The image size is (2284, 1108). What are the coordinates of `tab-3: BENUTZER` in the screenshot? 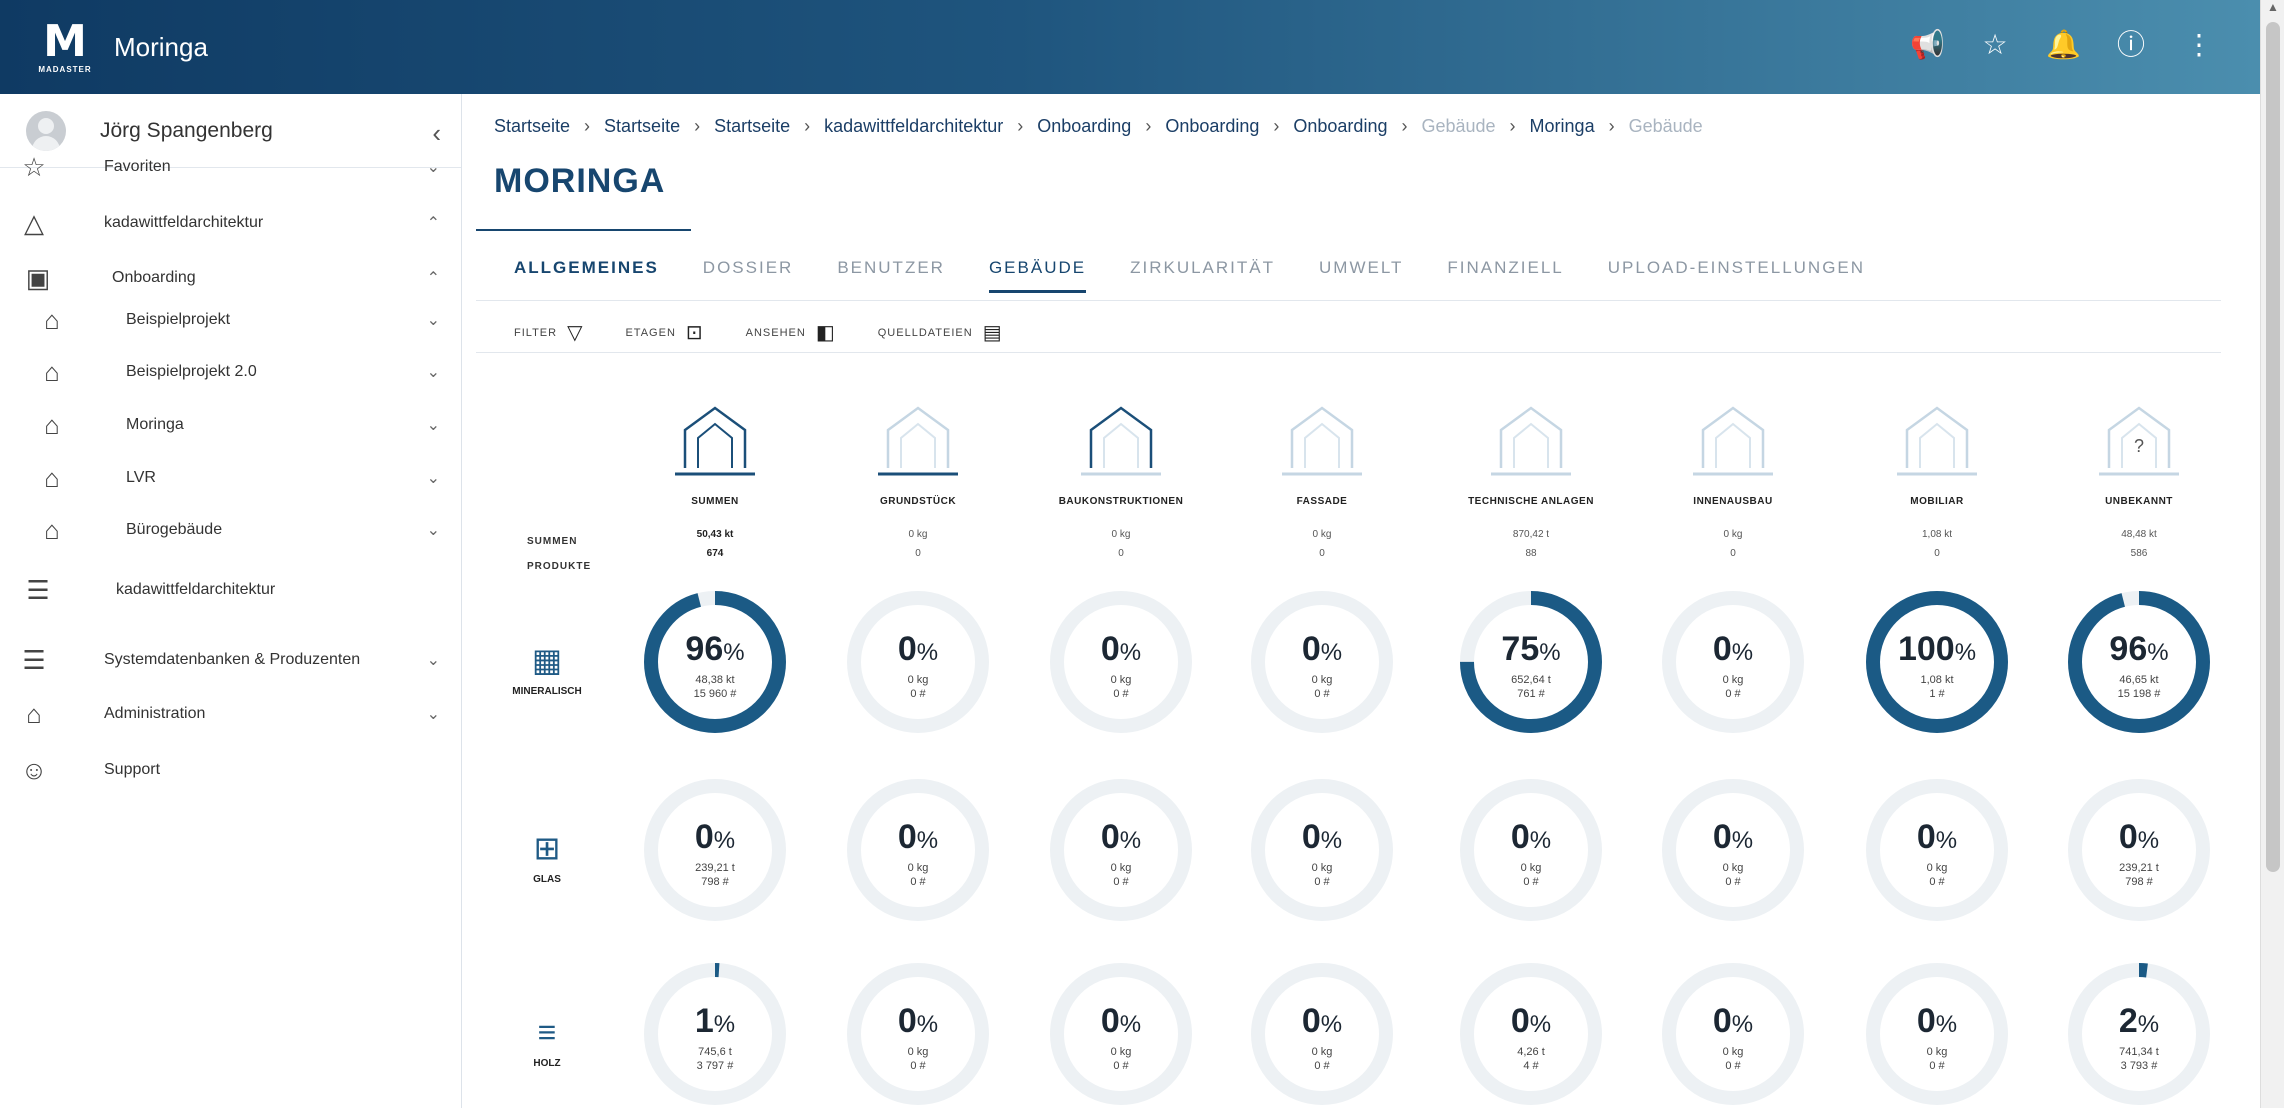 It's located at (891, 275).